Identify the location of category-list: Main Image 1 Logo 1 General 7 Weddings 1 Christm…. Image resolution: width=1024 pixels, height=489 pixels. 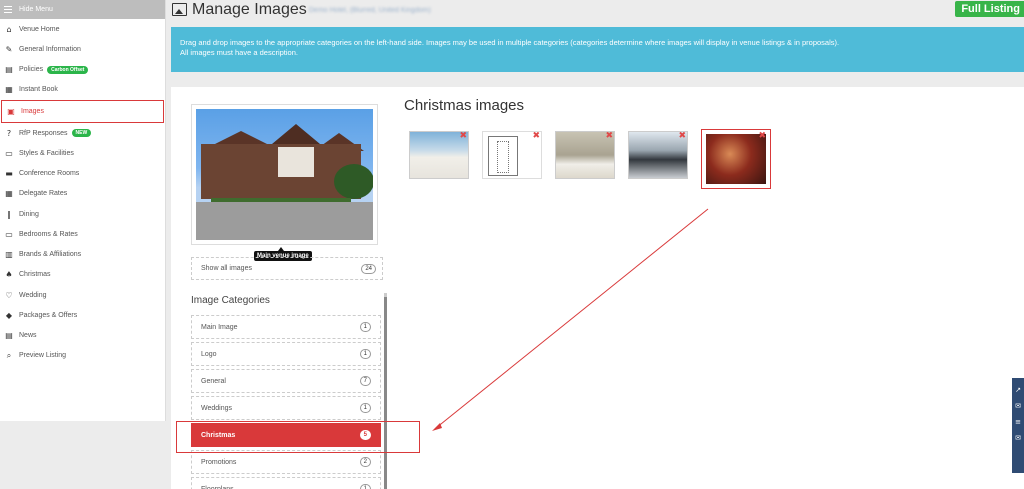
(286, 402).